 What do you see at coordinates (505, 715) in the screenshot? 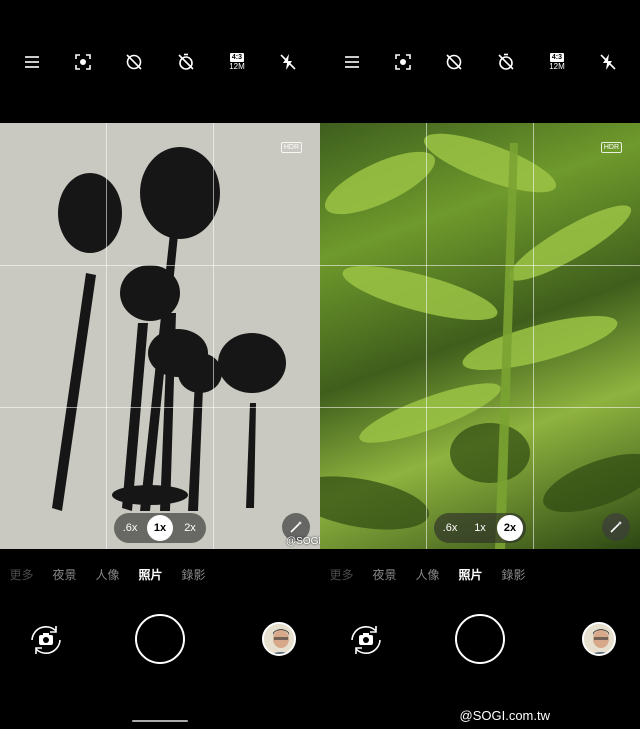
I see `watermark: @SOGI.com.tw` at bounding box center [505, 715].